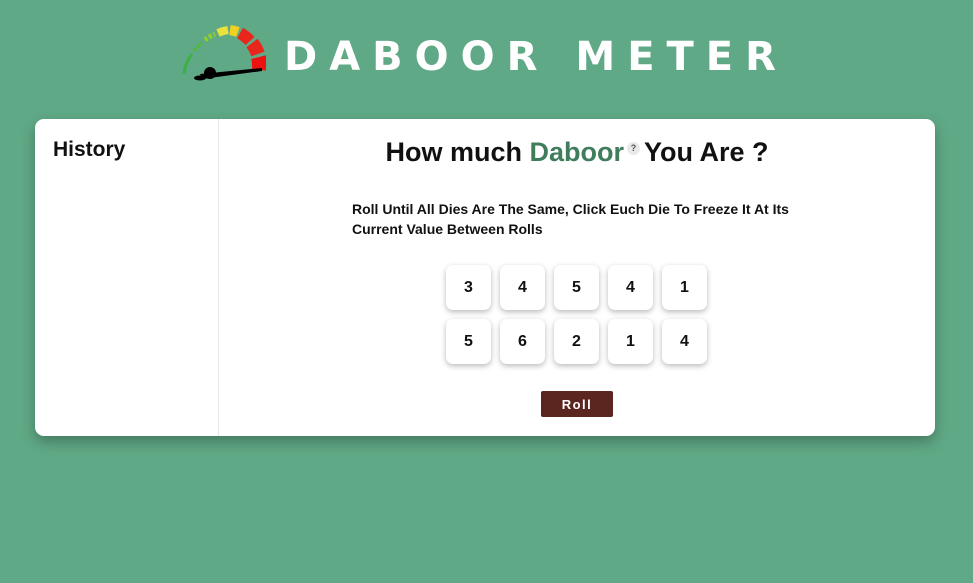 The image size is (973, 583). What do you see at coordinates (457, 152) in the screenshot?
I see `headline-prefix: How much` at bounding box center [457, 152].